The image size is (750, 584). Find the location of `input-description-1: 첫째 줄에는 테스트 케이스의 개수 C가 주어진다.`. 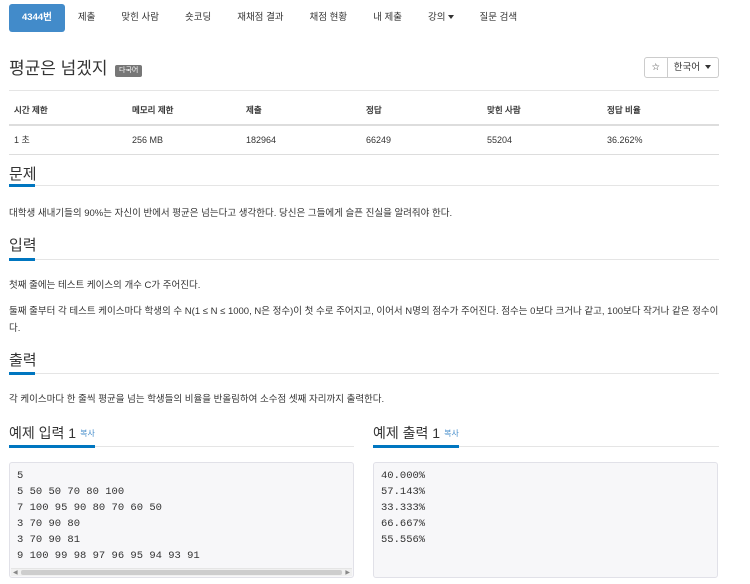

input-description-1: 첫째 줄에는 테스트 케이스의 개수 C가 주어진다. is located at coordinates (105, 285).